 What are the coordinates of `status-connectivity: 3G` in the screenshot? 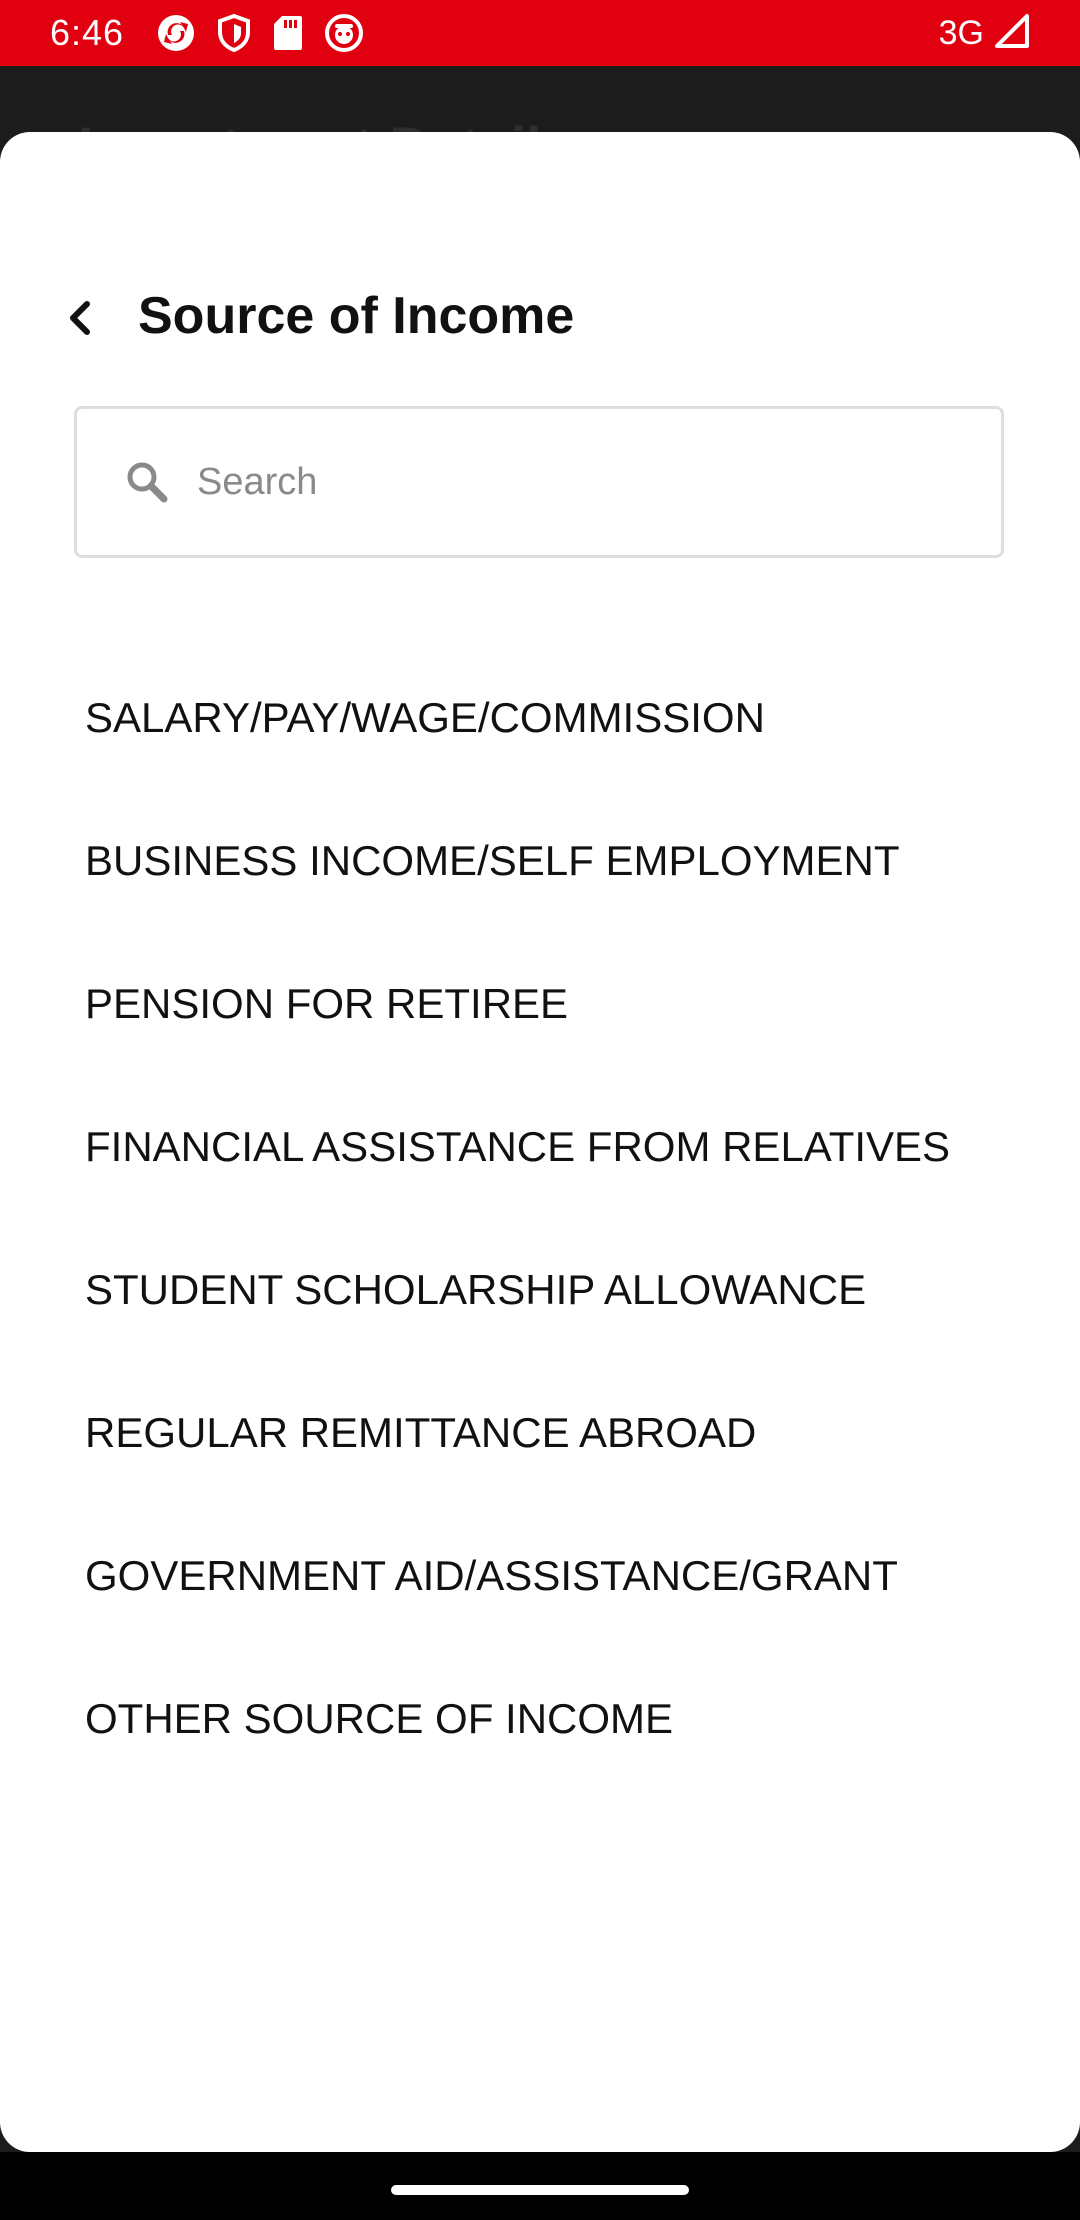 It's located at (984, 33).